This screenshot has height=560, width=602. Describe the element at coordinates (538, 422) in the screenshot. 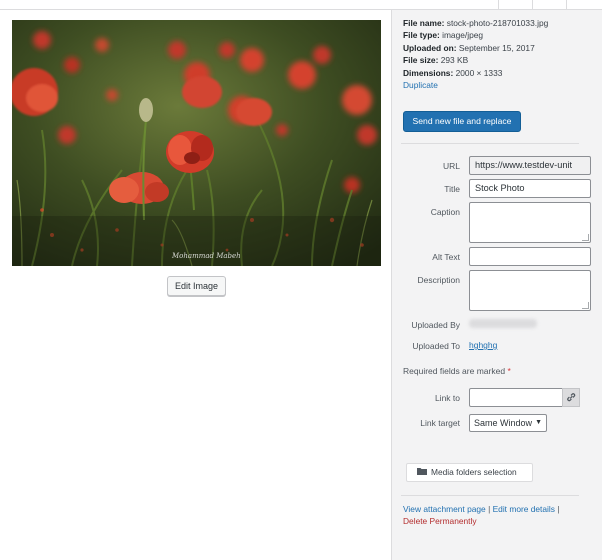

I see `chevron-down-icon: ▼` at that location.